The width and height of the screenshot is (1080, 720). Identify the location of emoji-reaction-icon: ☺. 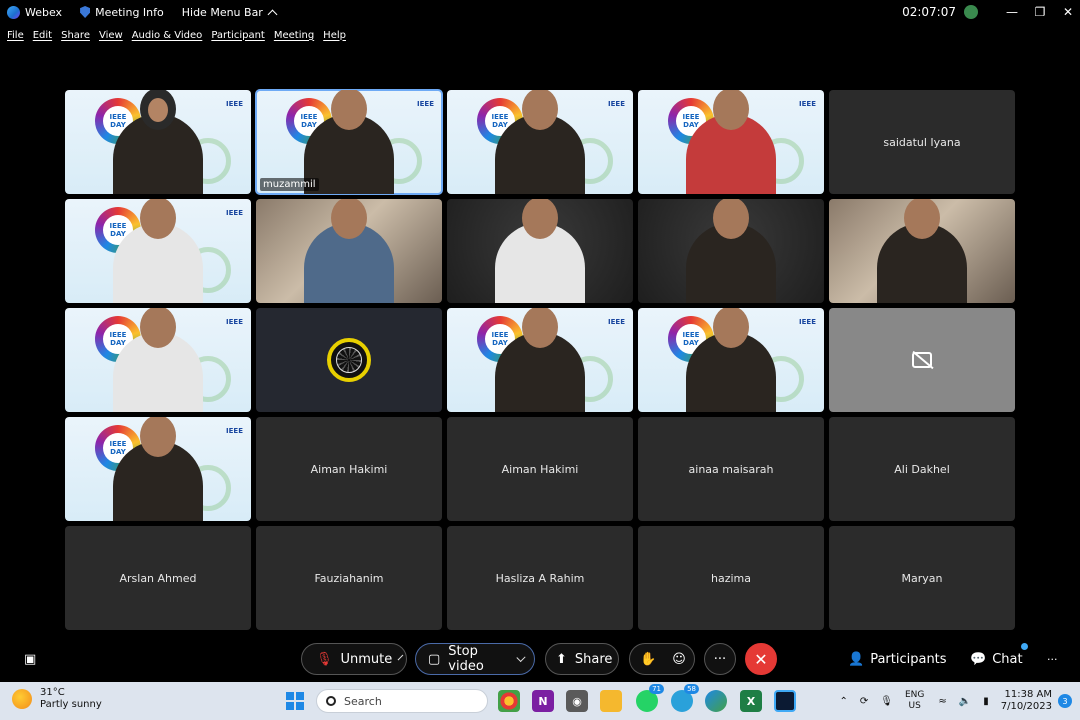
(679, 659).